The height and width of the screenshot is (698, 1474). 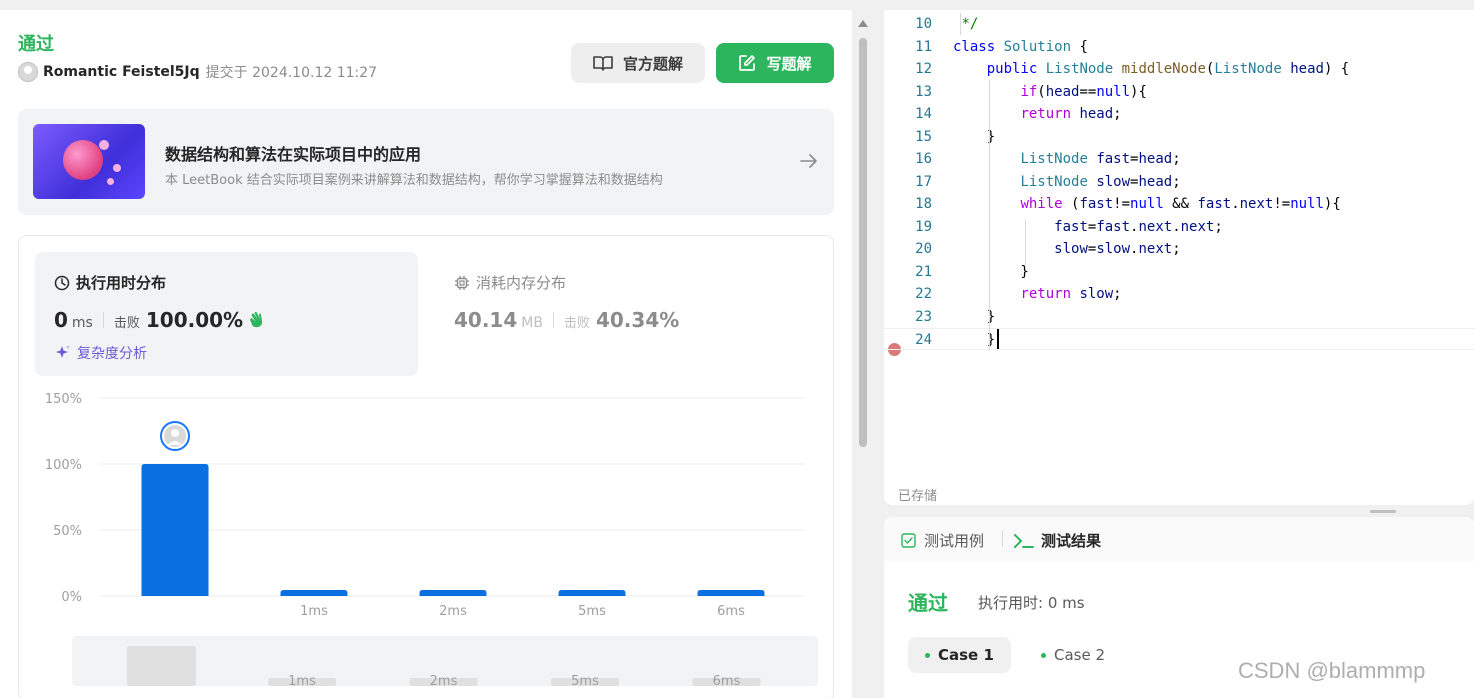 What do you see at coordinates (928, 603) in the screenshot?
I see `test-result-status: 通过` at bounding box center [928, 603].